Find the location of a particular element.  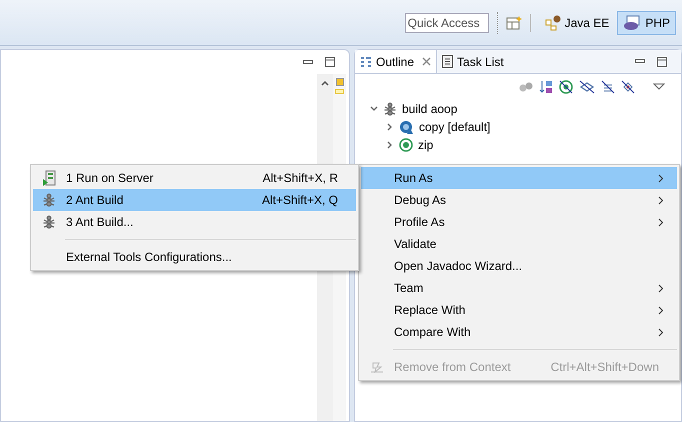

menu-item: Team is located at coordinates (519, 288).